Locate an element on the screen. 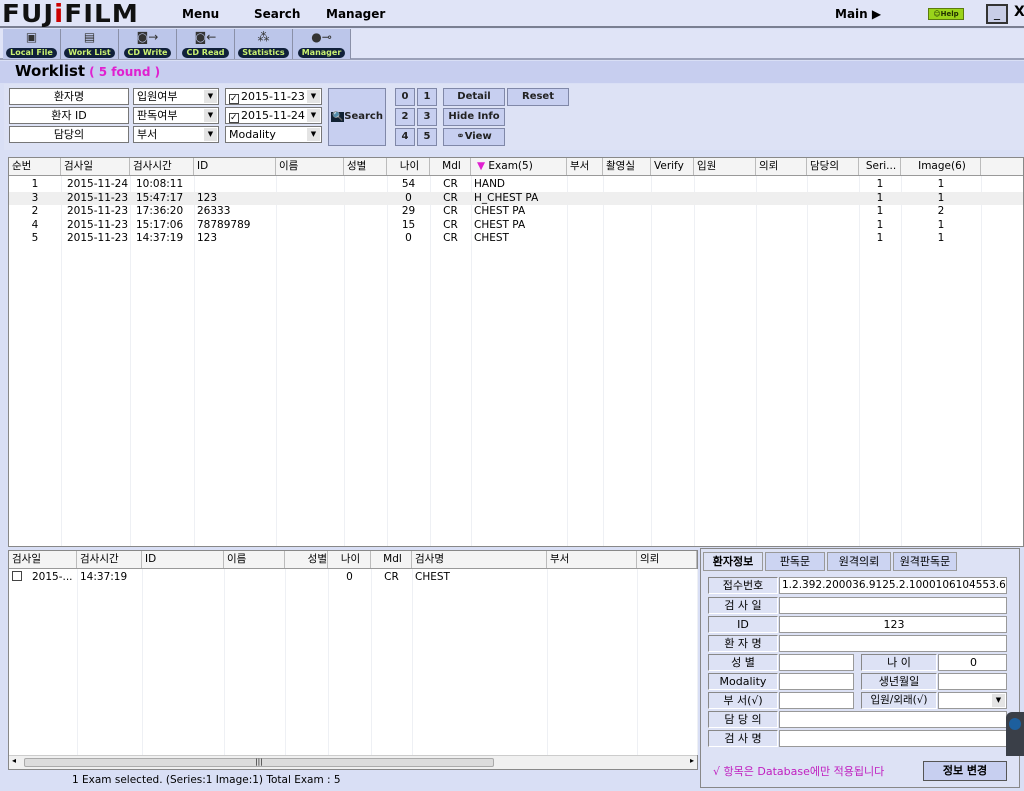  table-row: 1 2015-11-24 10:08:11 54 CR HAND 1 1 is located at coordinates (516, 185).